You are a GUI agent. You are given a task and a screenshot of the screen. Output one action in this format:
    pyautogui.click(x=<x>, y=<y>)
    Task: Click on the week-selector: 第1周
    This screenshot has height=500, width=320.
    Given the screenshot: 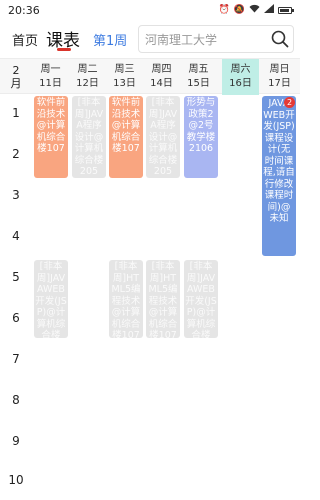 What is the action you would take?
    pyautogui.click(x=110, y=39)
    